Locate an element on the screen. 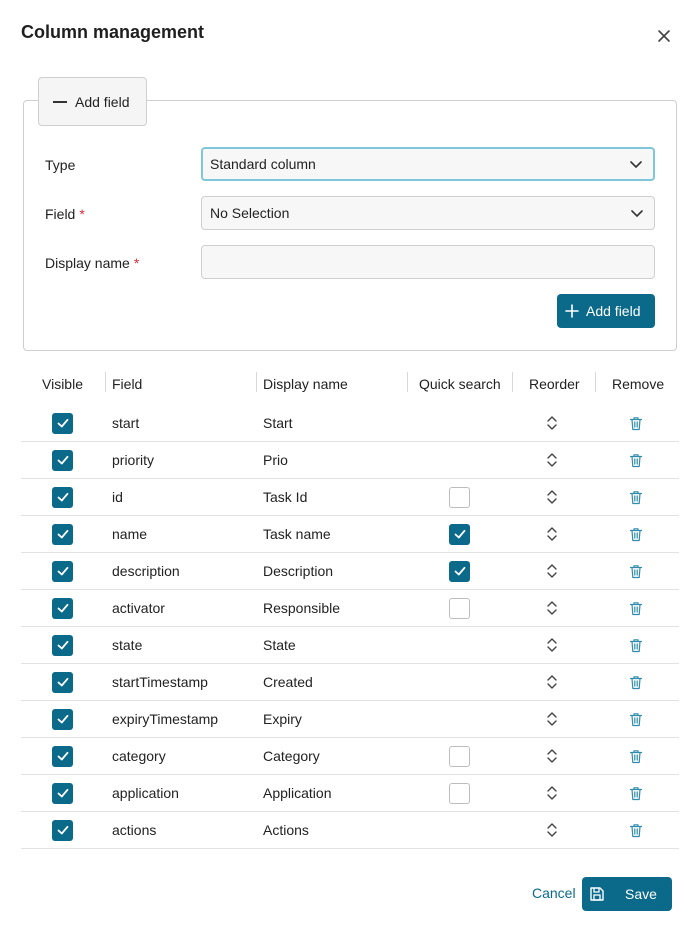 The width and height of the screenshot is (700, 932). field-name: expiryTimestamp is located at coordinates (165, 719).